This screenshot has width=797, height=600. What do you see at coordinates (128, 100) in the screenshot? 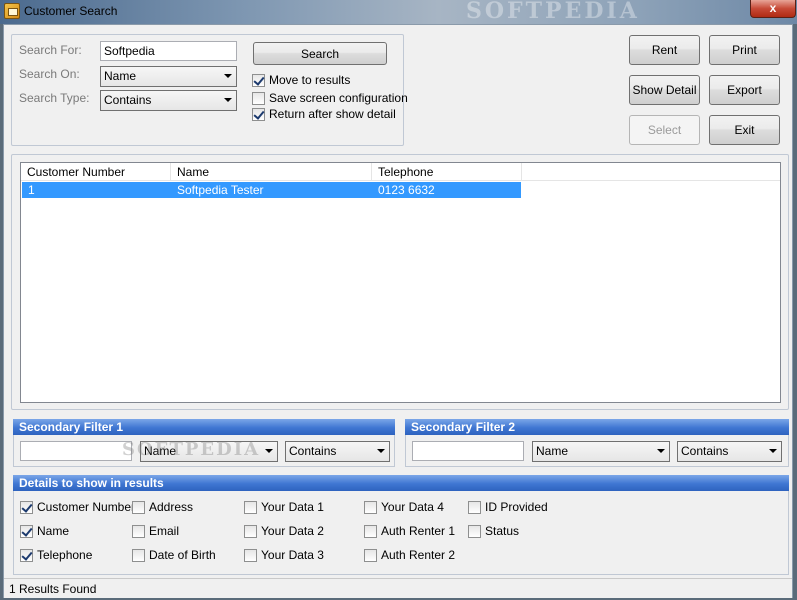
I see `search-type-value: Contains` at bounding box center [128, 100].